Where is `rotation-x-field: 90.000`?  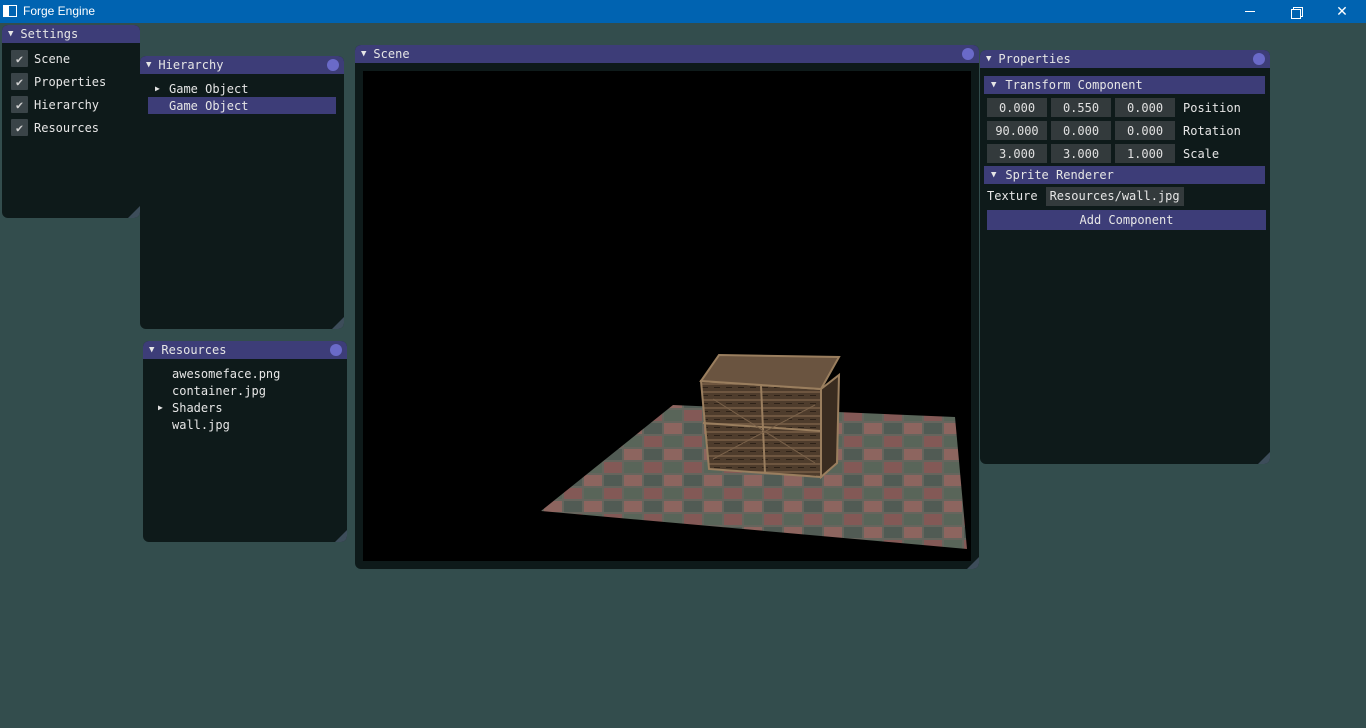 rotation-x-field: 90.000 is located at coordinates (1017, 130).